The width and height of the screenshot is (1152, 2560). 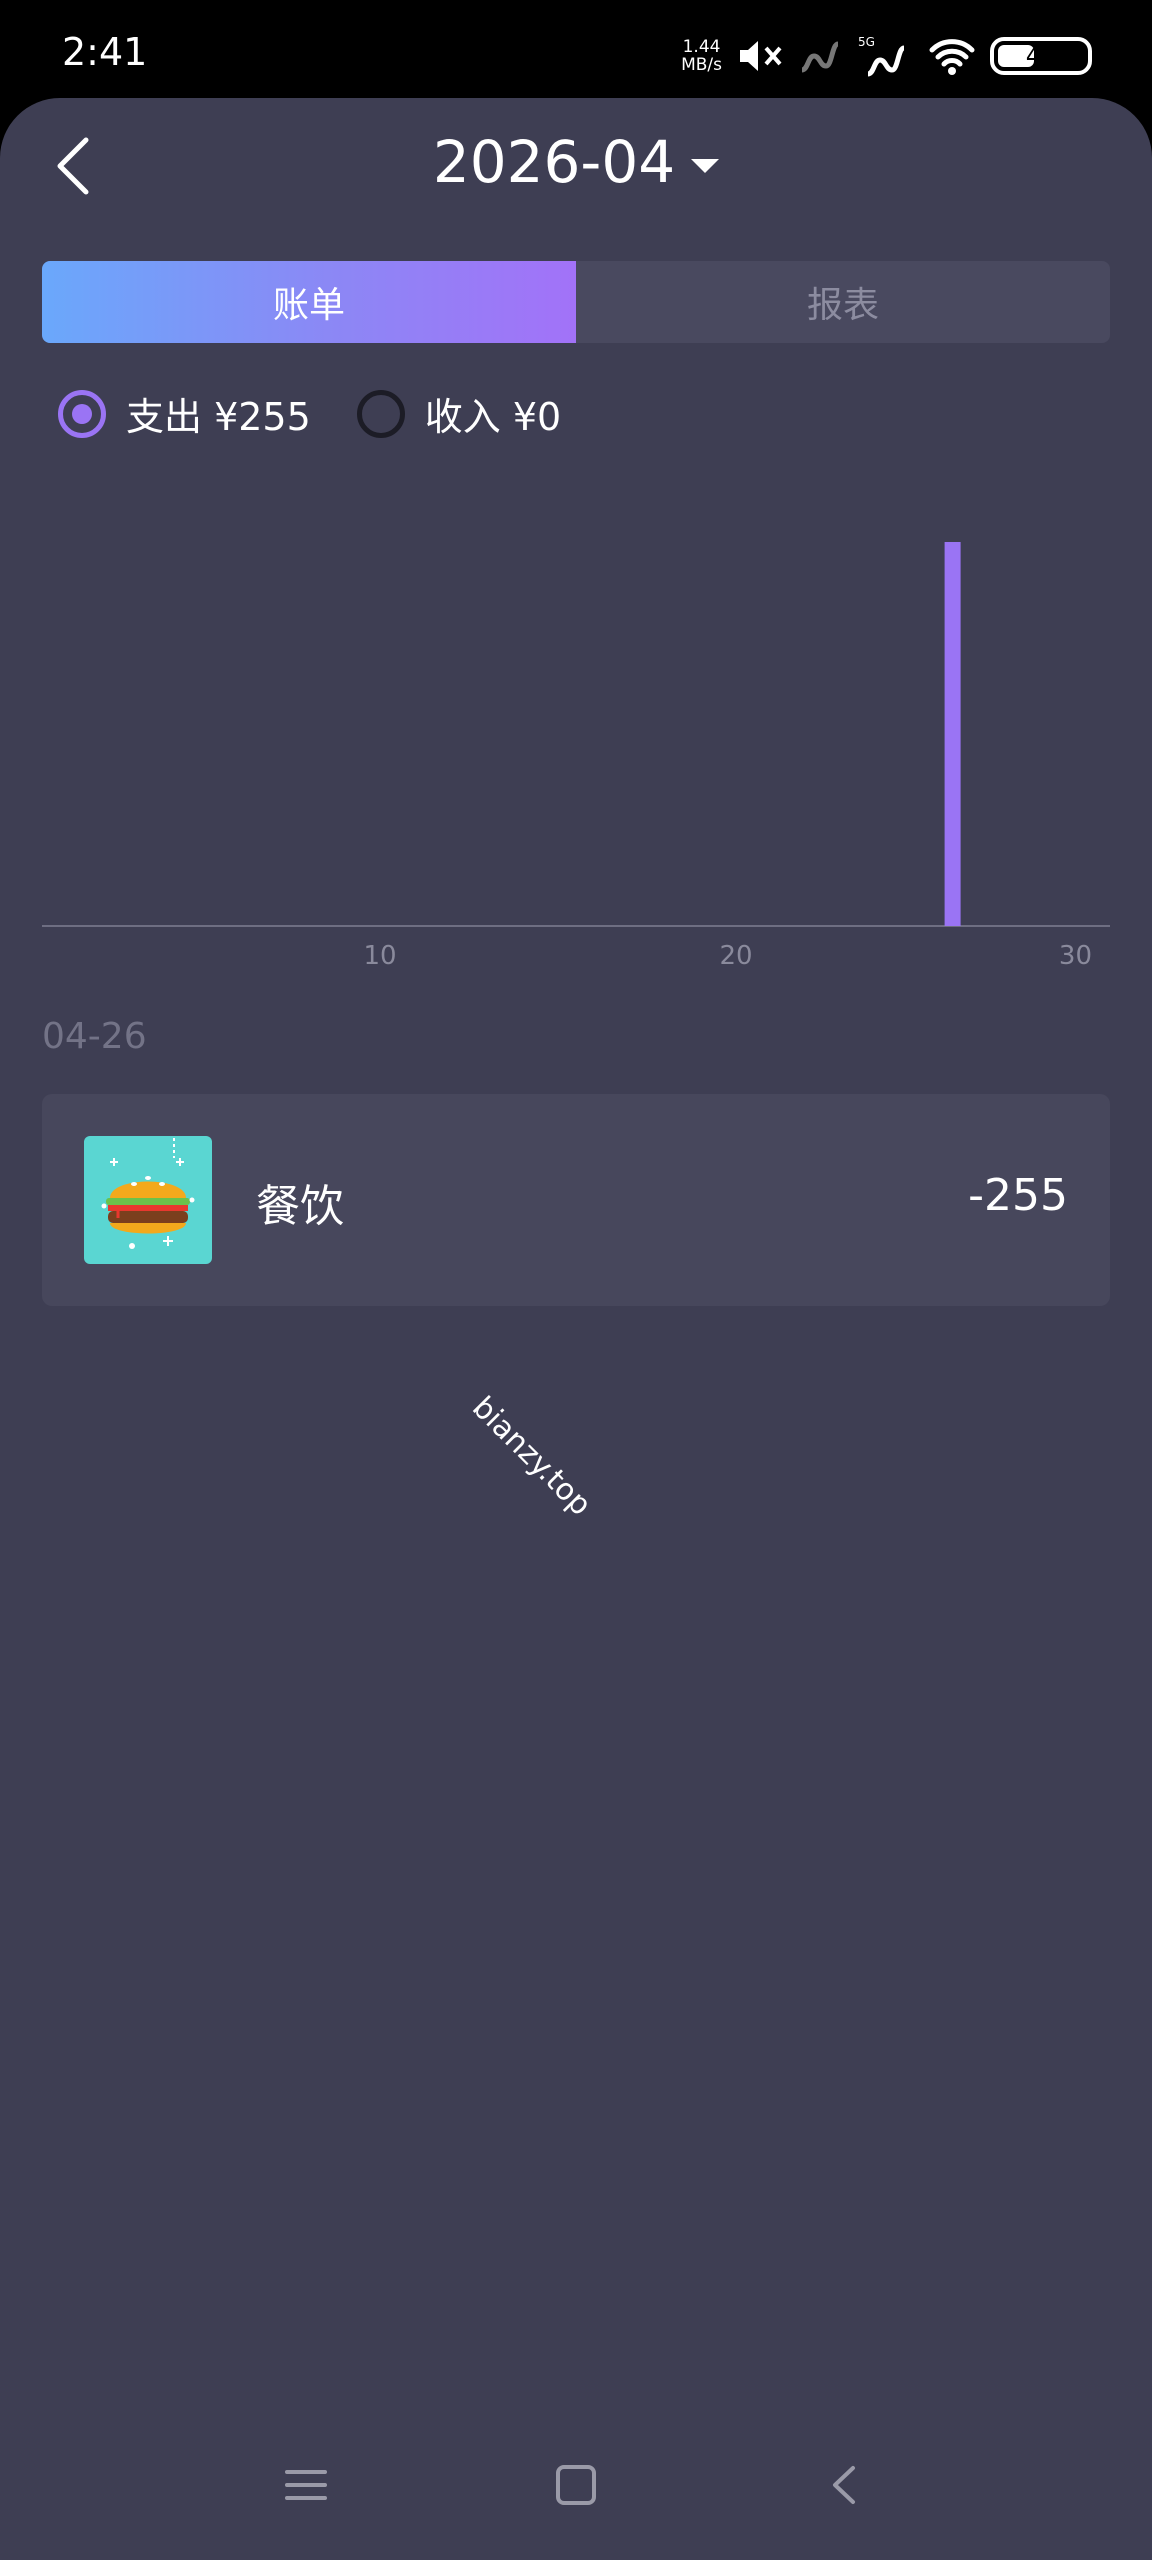 What do you see at coordinates (554, 162) in the screenshot?
I see `month-title: 2026-04` at bounding box center [554, 162].